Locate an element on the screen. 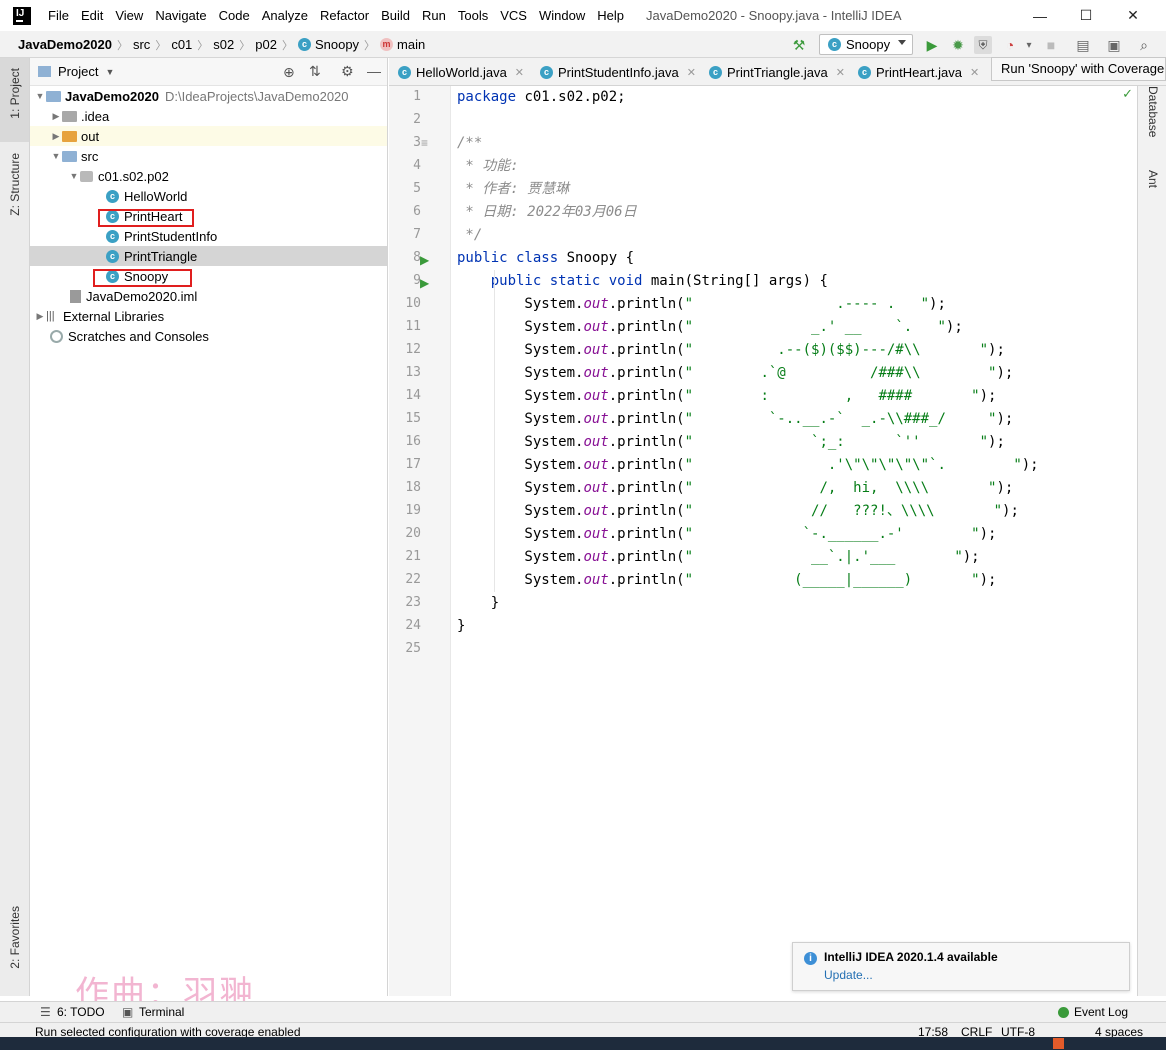 The image size is (1166, 1050). inspection-ok-icon: ✓ is located at coordinates (1127, 94).